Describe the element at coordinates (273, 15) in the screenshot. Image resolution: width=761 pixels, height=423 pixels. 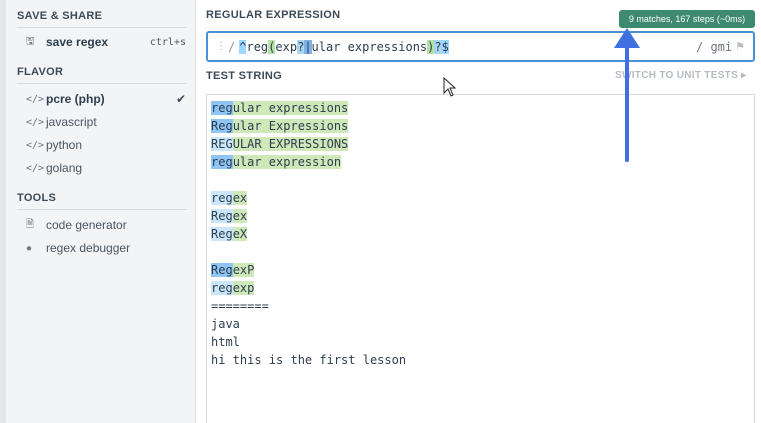
I see `regex-heading: REGULAR EXPRESSION` at that location.